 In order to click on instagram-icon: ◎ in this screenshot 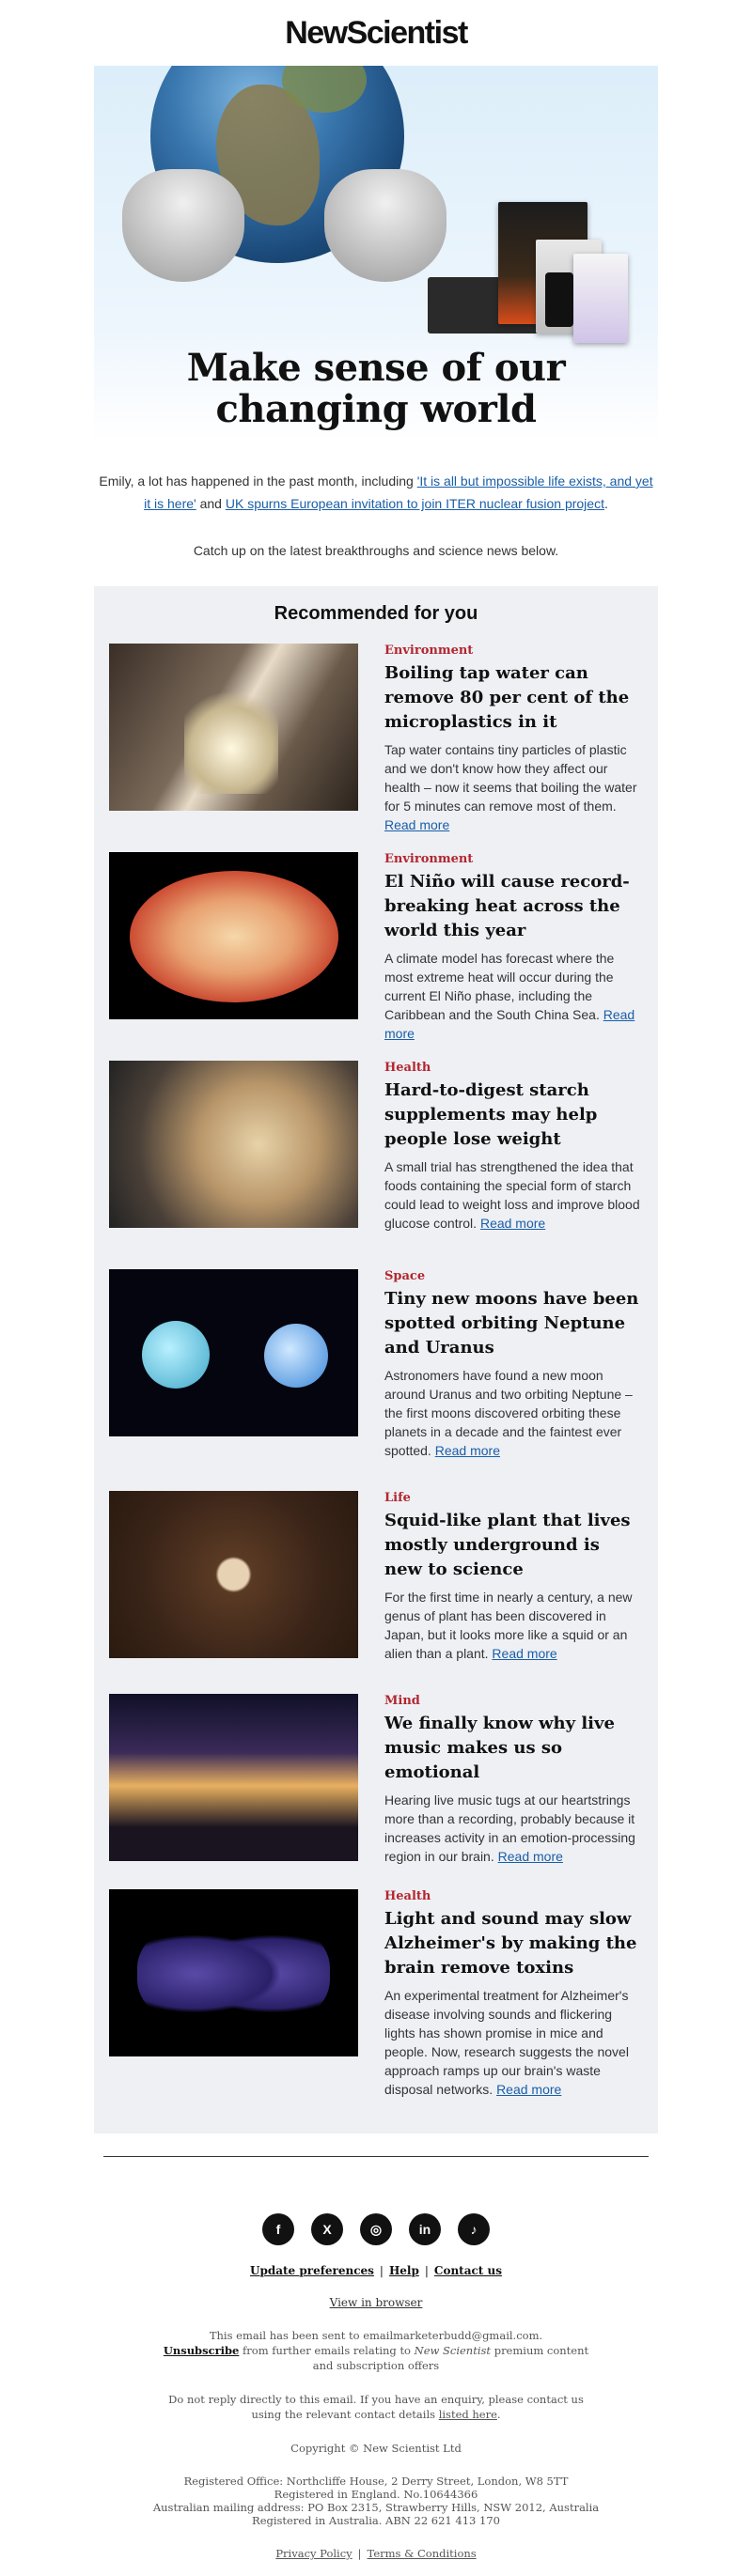, I will do `click(376, 2229)`.